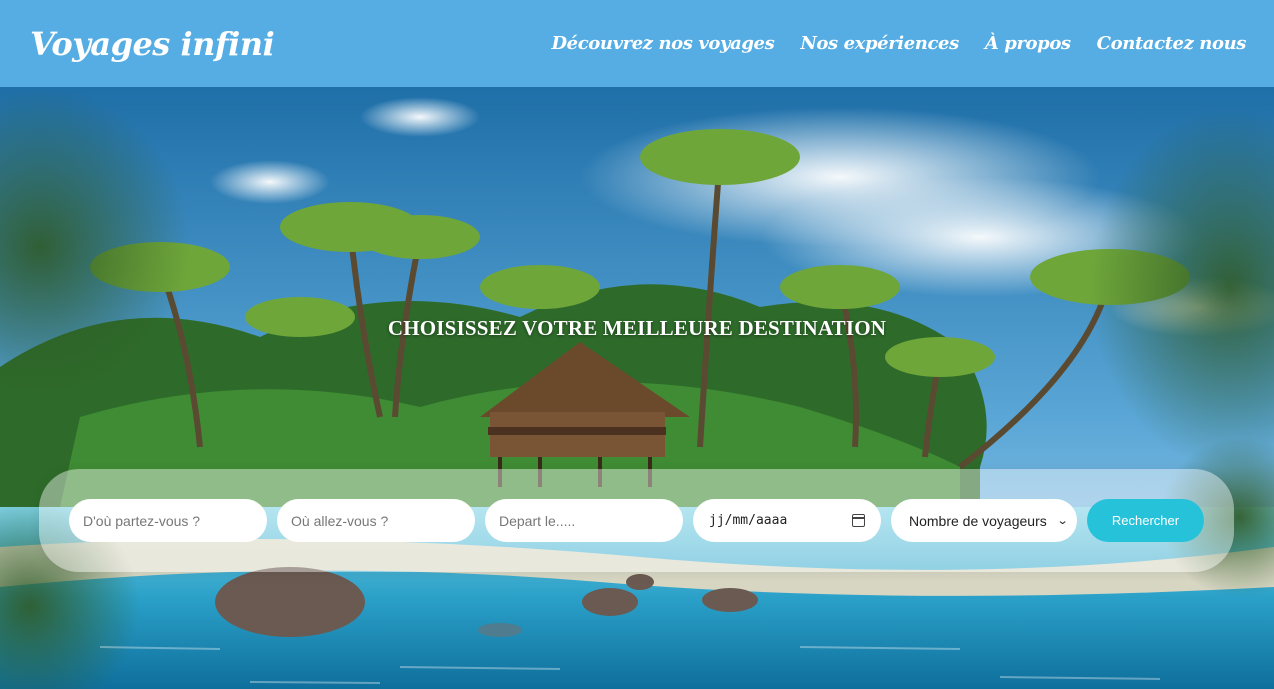 The height and width of the screenshot is (689, 1274). I want to click on nav-link-a-propos: À propos, so click(1028, 43).